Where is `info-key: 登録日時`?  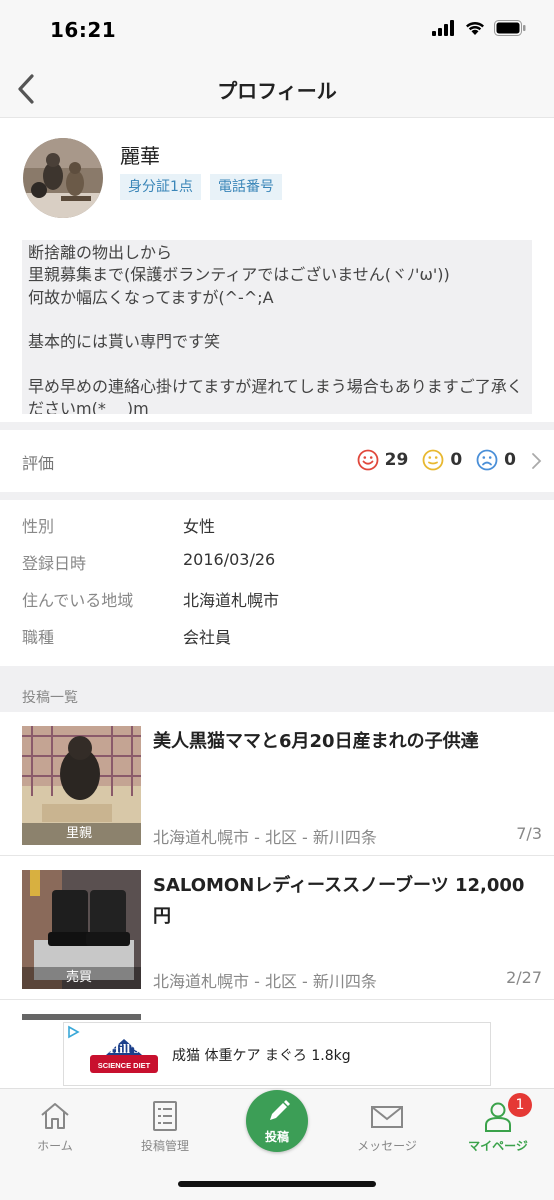
info-key: 登録日時 is located at coordinates (54, 563).